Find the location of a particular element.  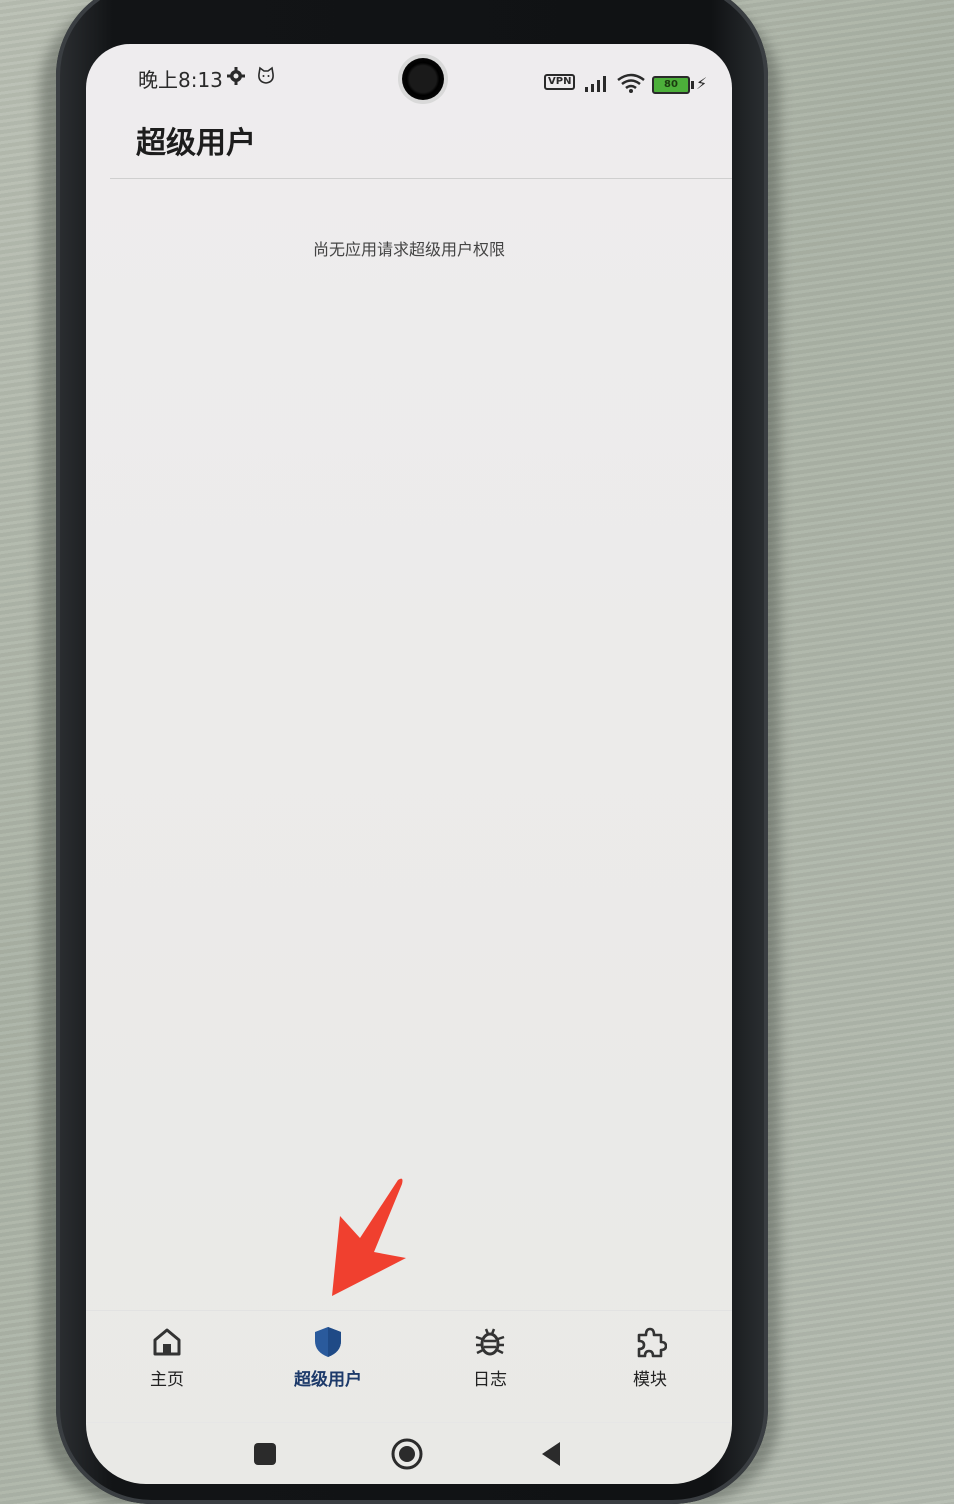

status-bar: 晚上8:13 VPN 80 ⚡ is located at coordinates (409, 74).